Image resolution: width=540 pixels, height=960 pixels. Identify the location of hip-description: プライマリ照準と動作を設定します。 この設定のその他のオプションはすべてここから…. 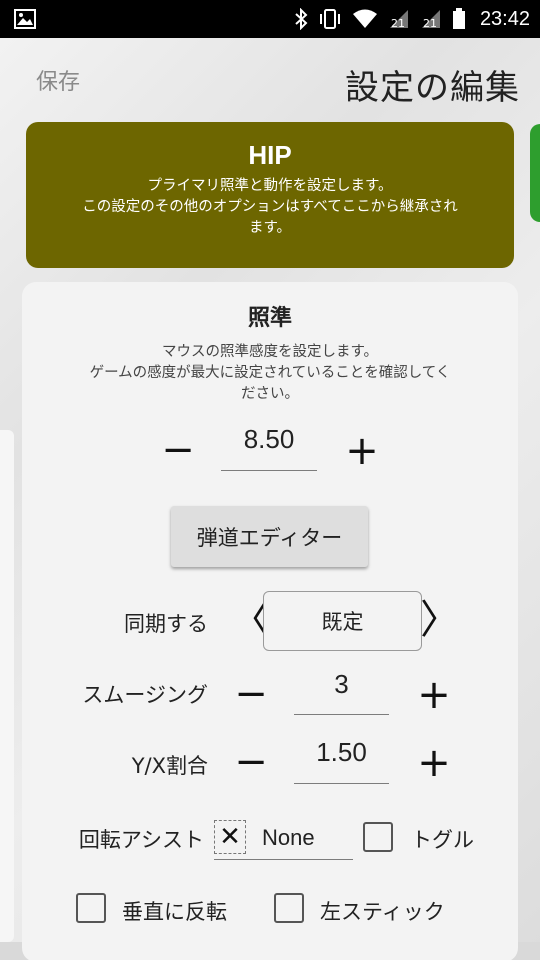
(270, 207).